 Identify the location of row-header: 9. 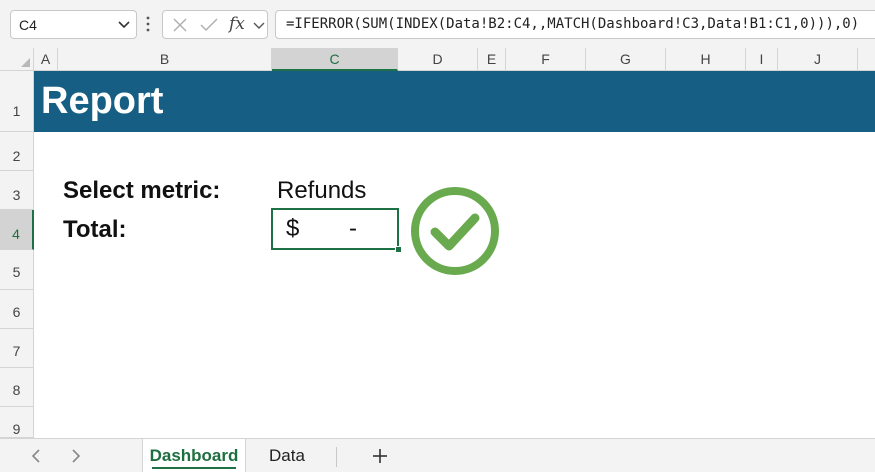
(17, 422).